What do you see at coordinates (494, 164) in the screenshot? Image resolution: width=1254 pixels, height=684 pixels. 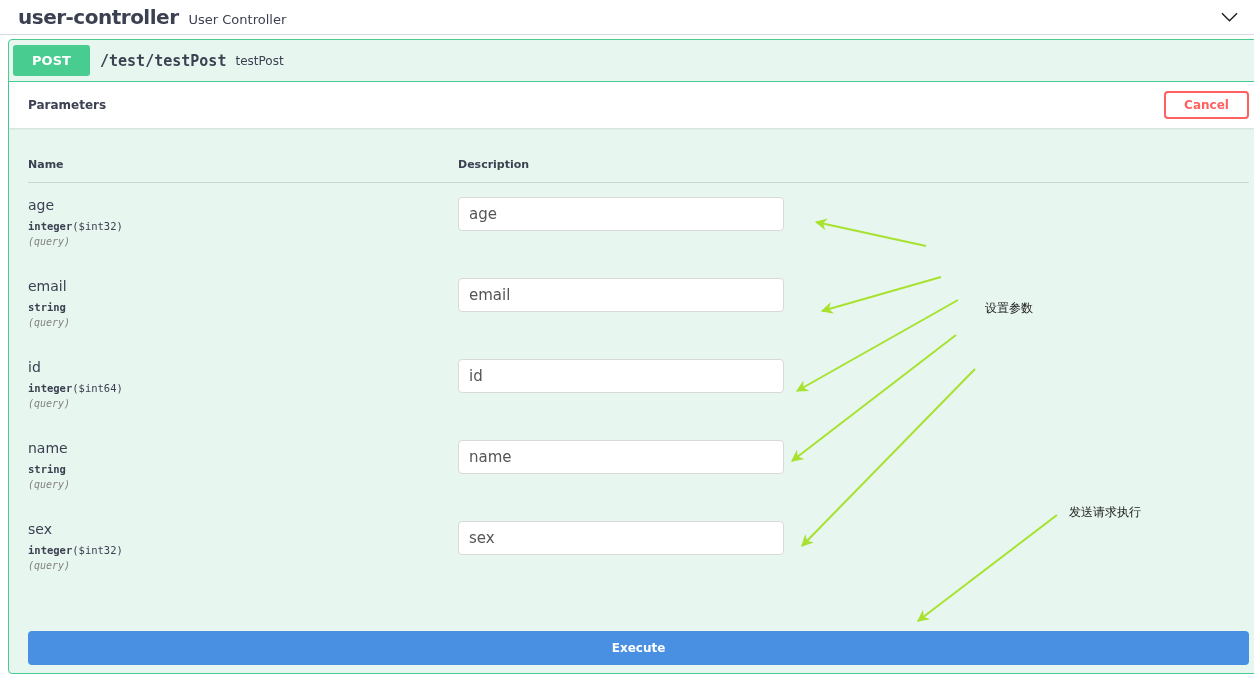 I see `column-header: Description` at bounding box center [494, 164].